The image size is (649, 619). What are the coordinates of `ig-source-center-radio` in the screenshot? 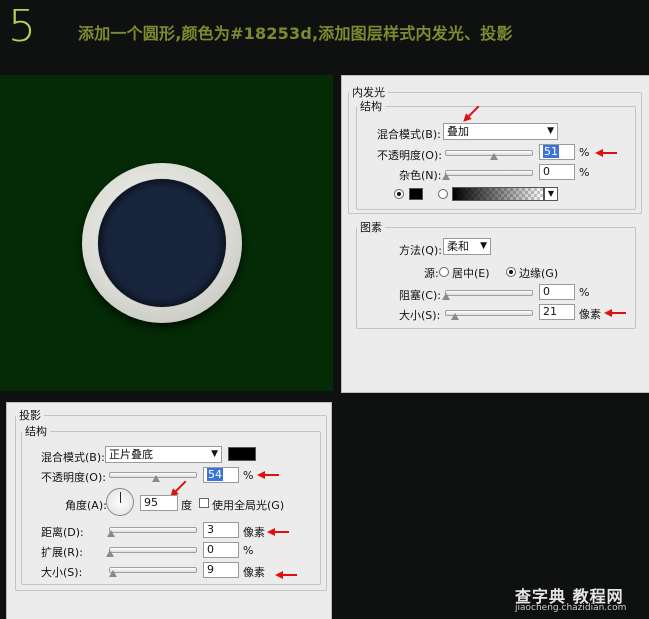 It's located at (444, 272).